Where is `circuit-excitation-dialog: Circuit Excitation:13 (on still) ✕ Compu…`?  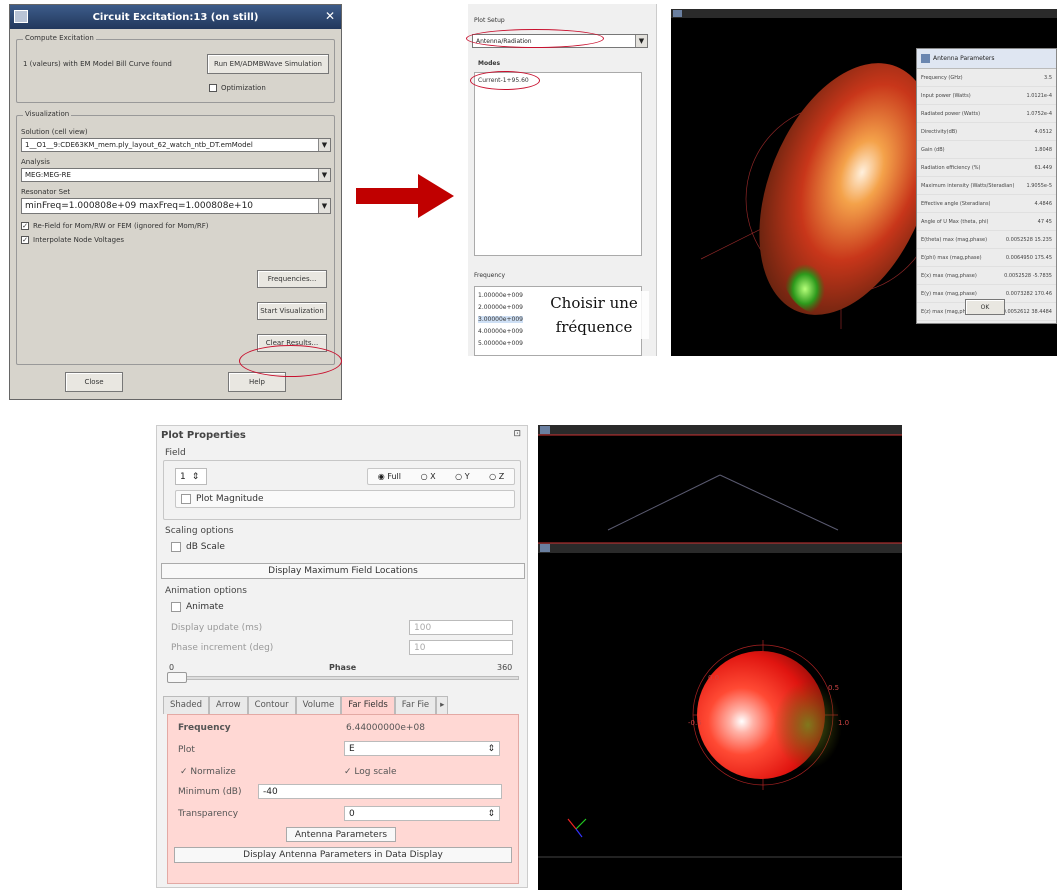 circuit-excitation-dialog: Circuit Excitation:13 (on still) ✕ Compu… is located at coordinates (175, 202).